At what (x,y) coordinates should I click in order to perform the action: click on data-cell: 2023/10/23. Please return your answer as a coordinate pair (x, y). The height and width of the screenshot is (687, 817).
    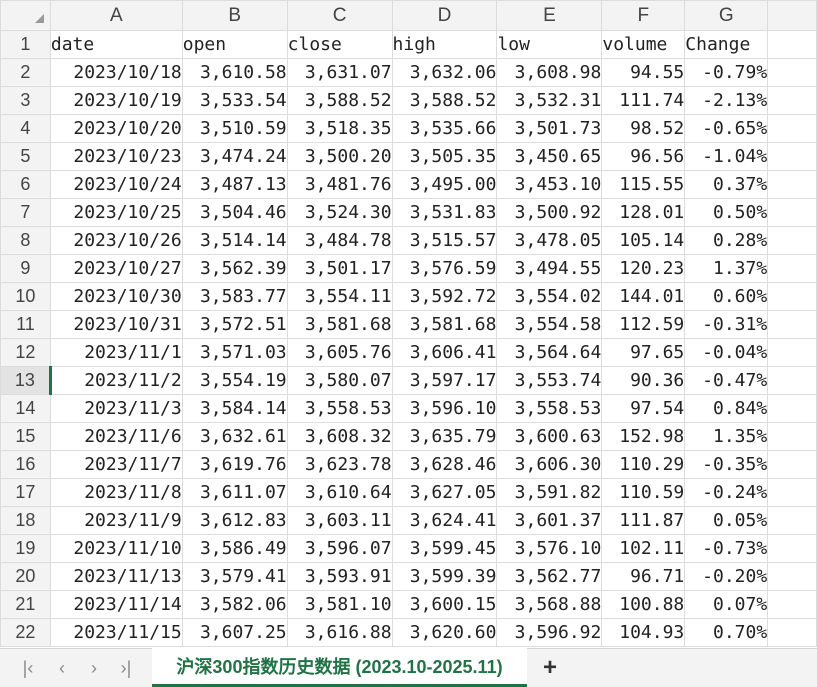
    Looking at the image, I should click on (116, 156).